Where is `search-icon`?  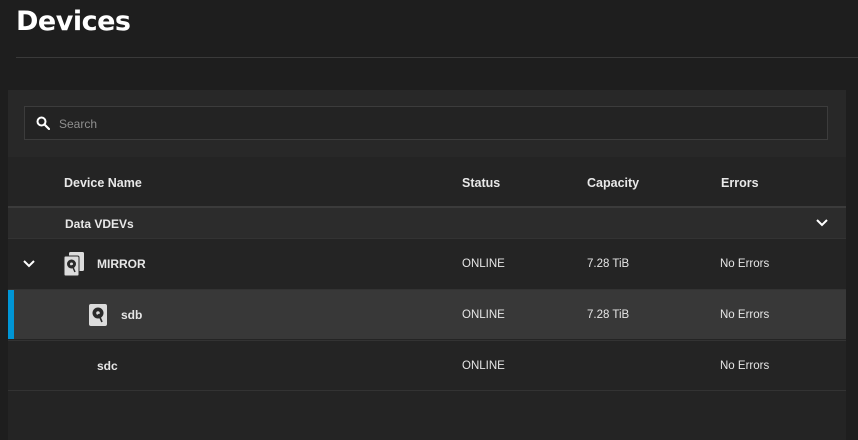 search-icon is located at coordinates (43, 123).